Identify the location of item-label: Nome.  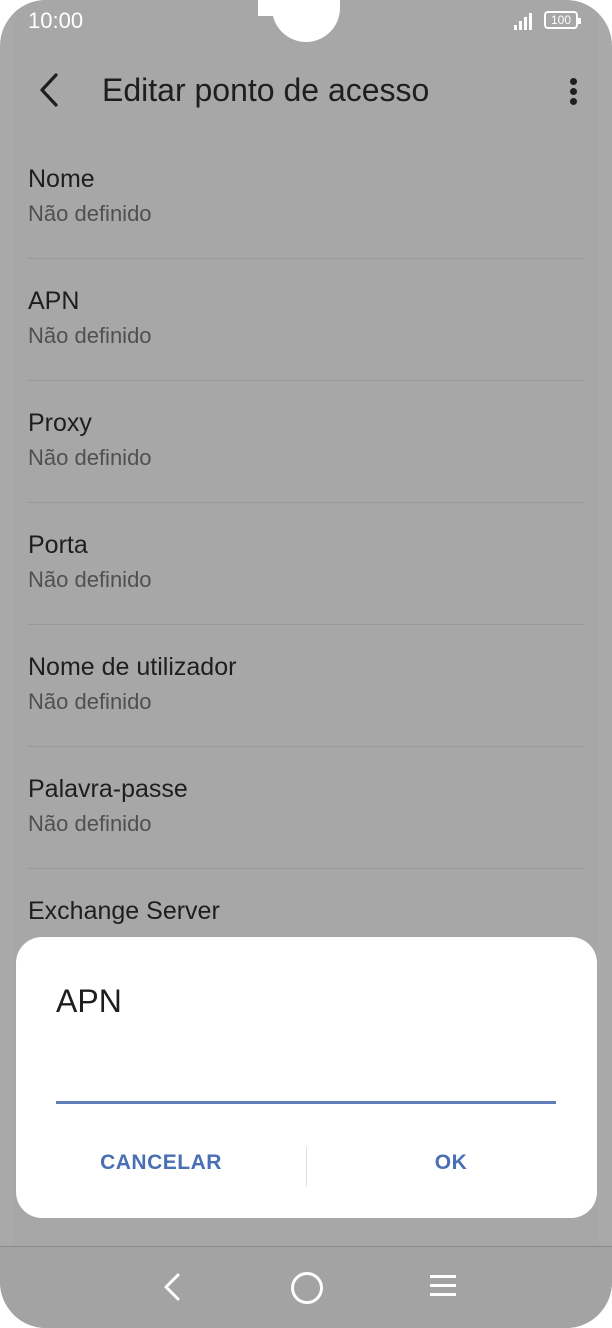
(61, 179).